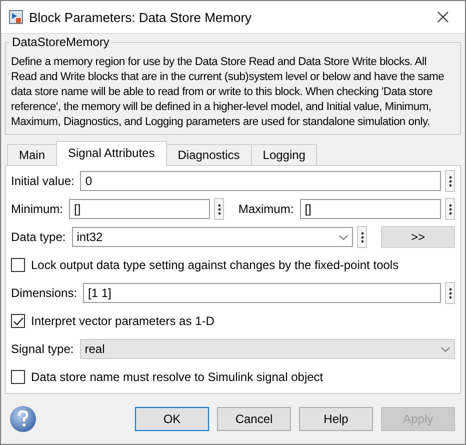  What do you see at coordinates (44, 293) in the screenshot?
I see `field-label: Dimensions:` at bounding box center [44, 293].